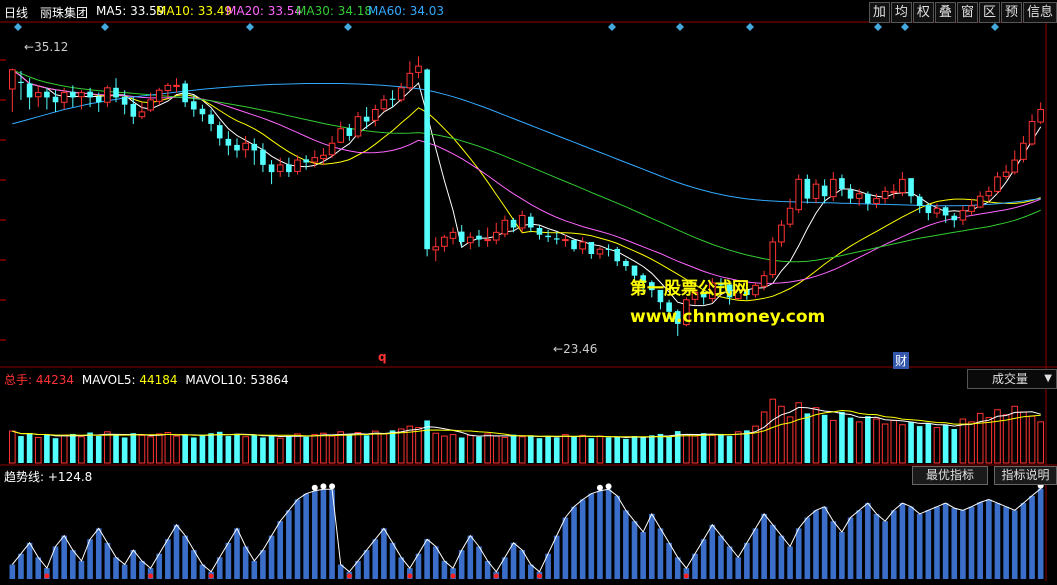 Image resolution: width=1057 pixels, height=585 pixels. Describe the element at coordinates (950, 475) in the screenshot. I see `best-indicator-button: 最优指标` at that location.